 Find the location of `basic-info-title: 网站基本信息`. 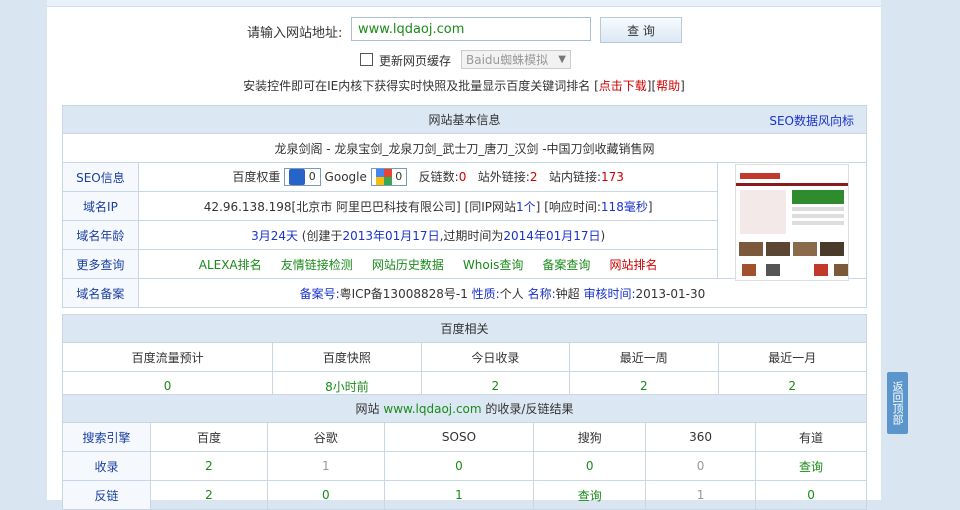

basic-info-title: 网站基本信息 is located at coordinates (464, 120).